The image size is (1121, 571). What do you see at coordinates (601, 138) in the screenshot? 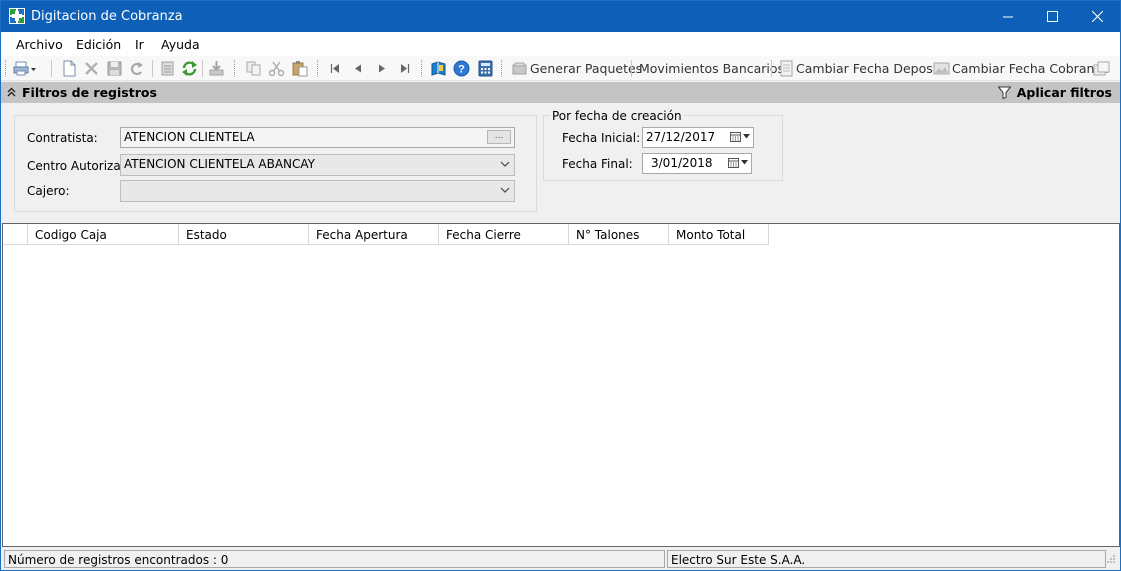
I see `fecha-inicial-label: Fecha Inicial:` at bounding box center [601, 138].